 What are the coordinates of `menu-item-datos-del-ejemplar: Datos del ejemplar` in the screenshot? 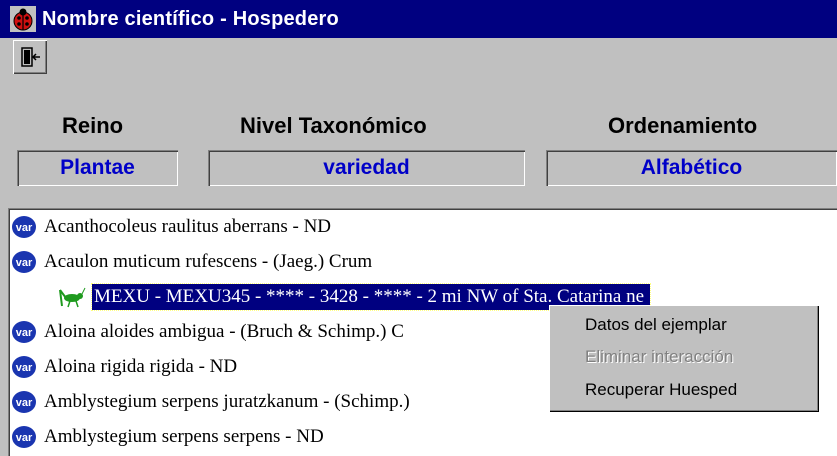 It's located at (656, 325).